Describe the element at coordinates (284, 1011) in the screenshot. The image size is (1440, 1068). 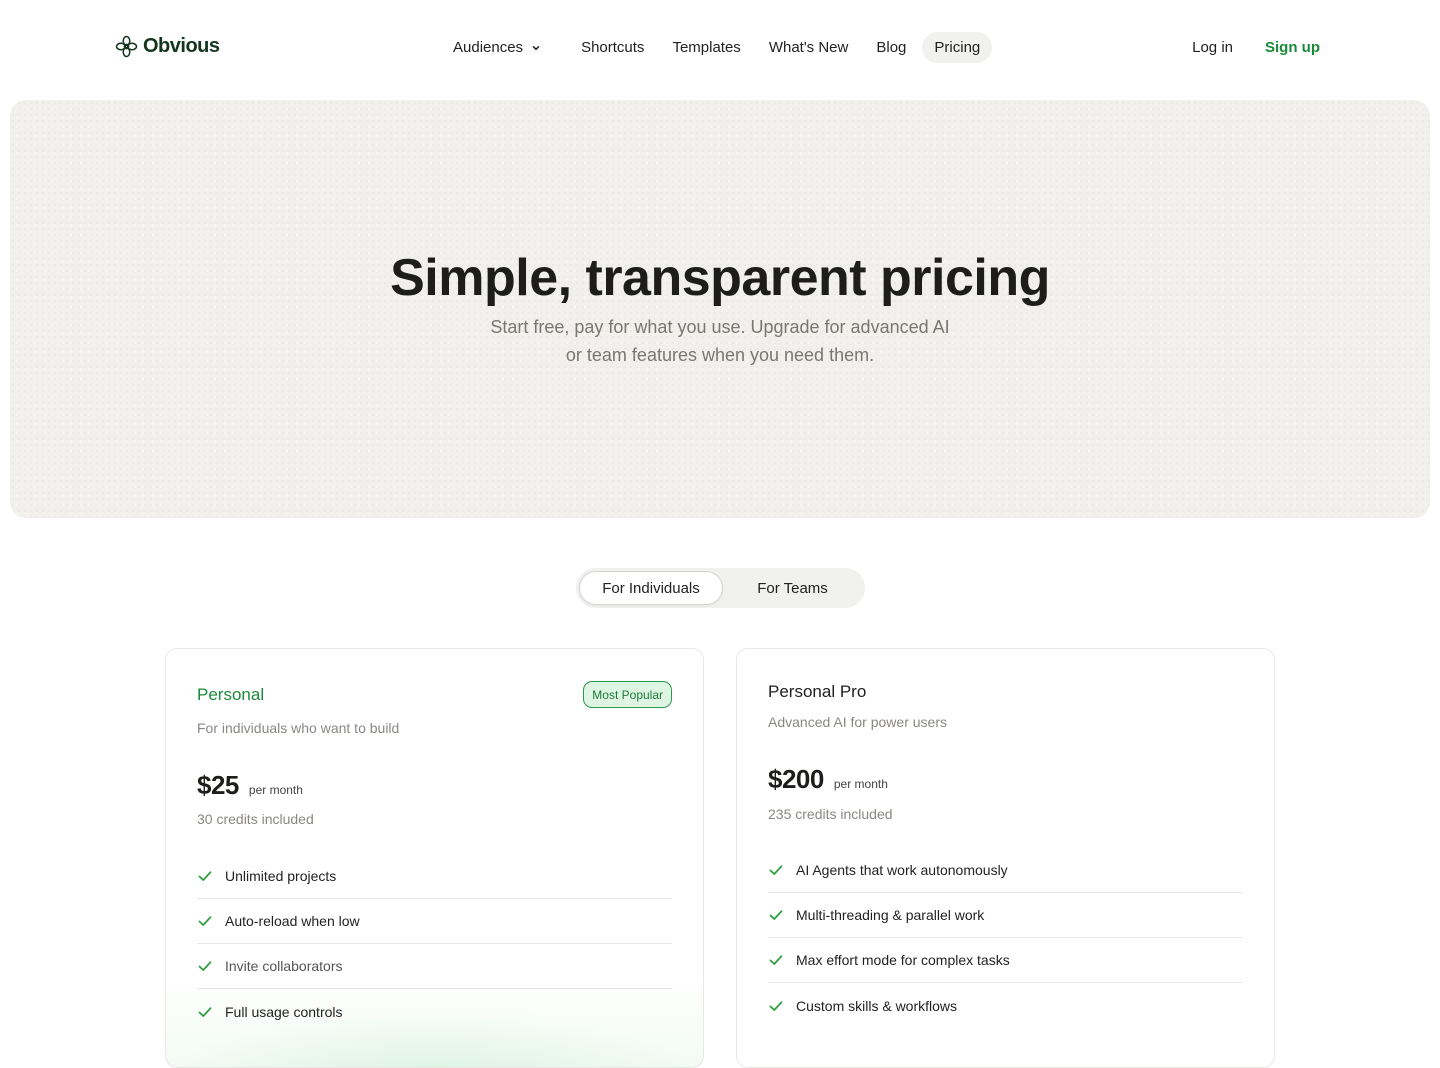
I see `feature-label: Full usage controls` at that location.